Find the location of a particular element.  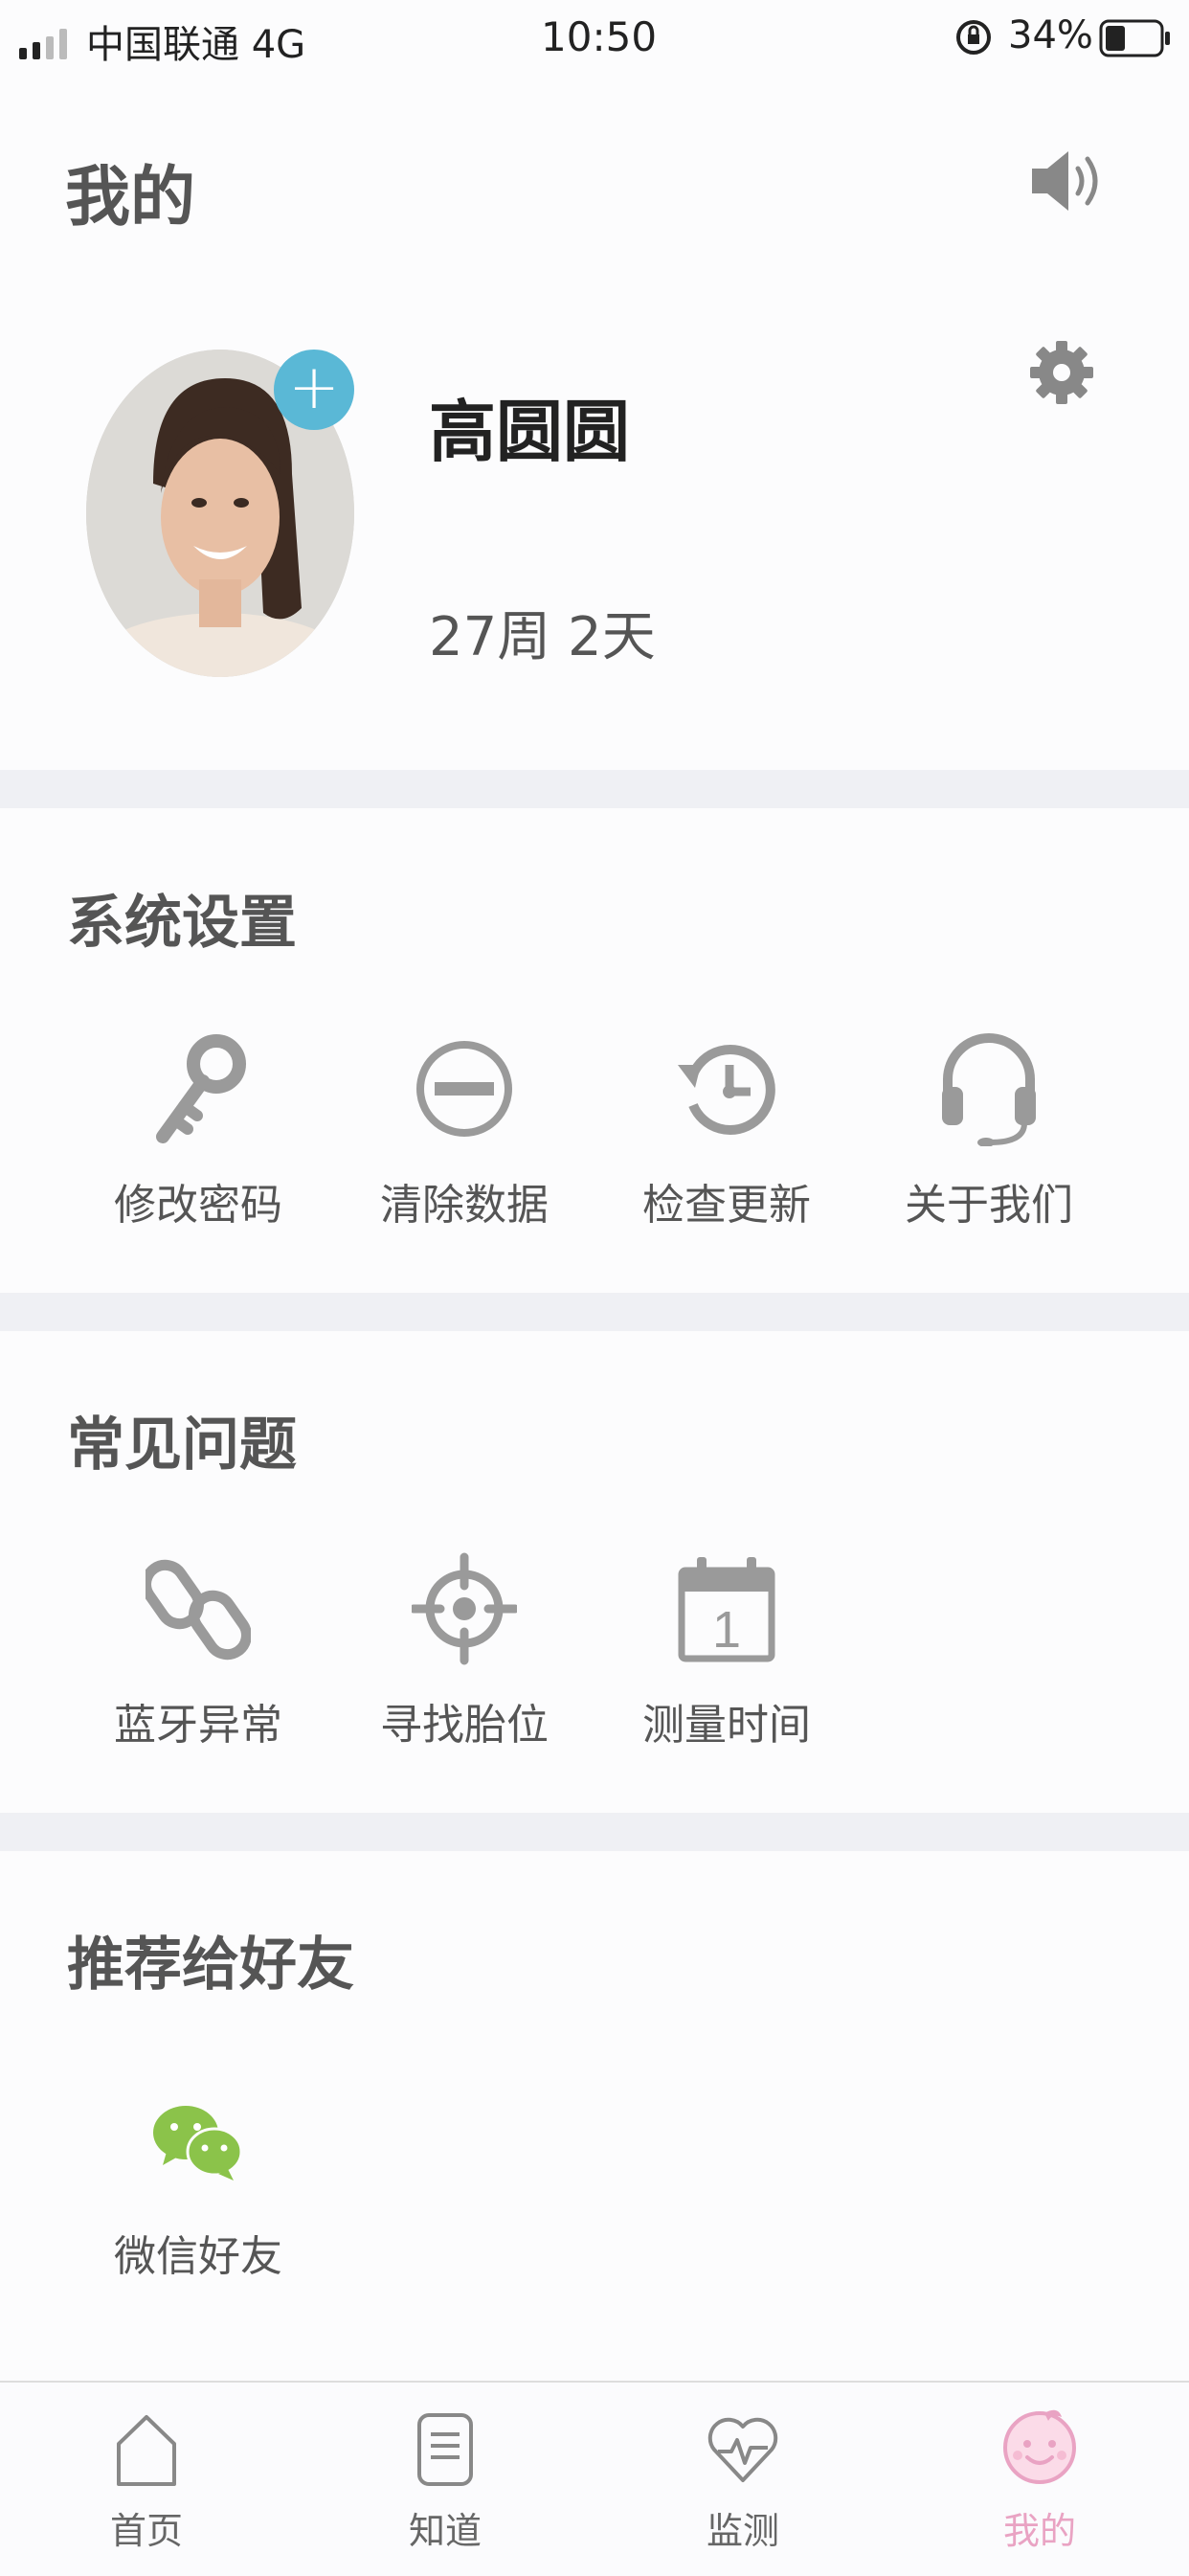

about-us-label: 关于我们 is located at coordinates (989, 1205).